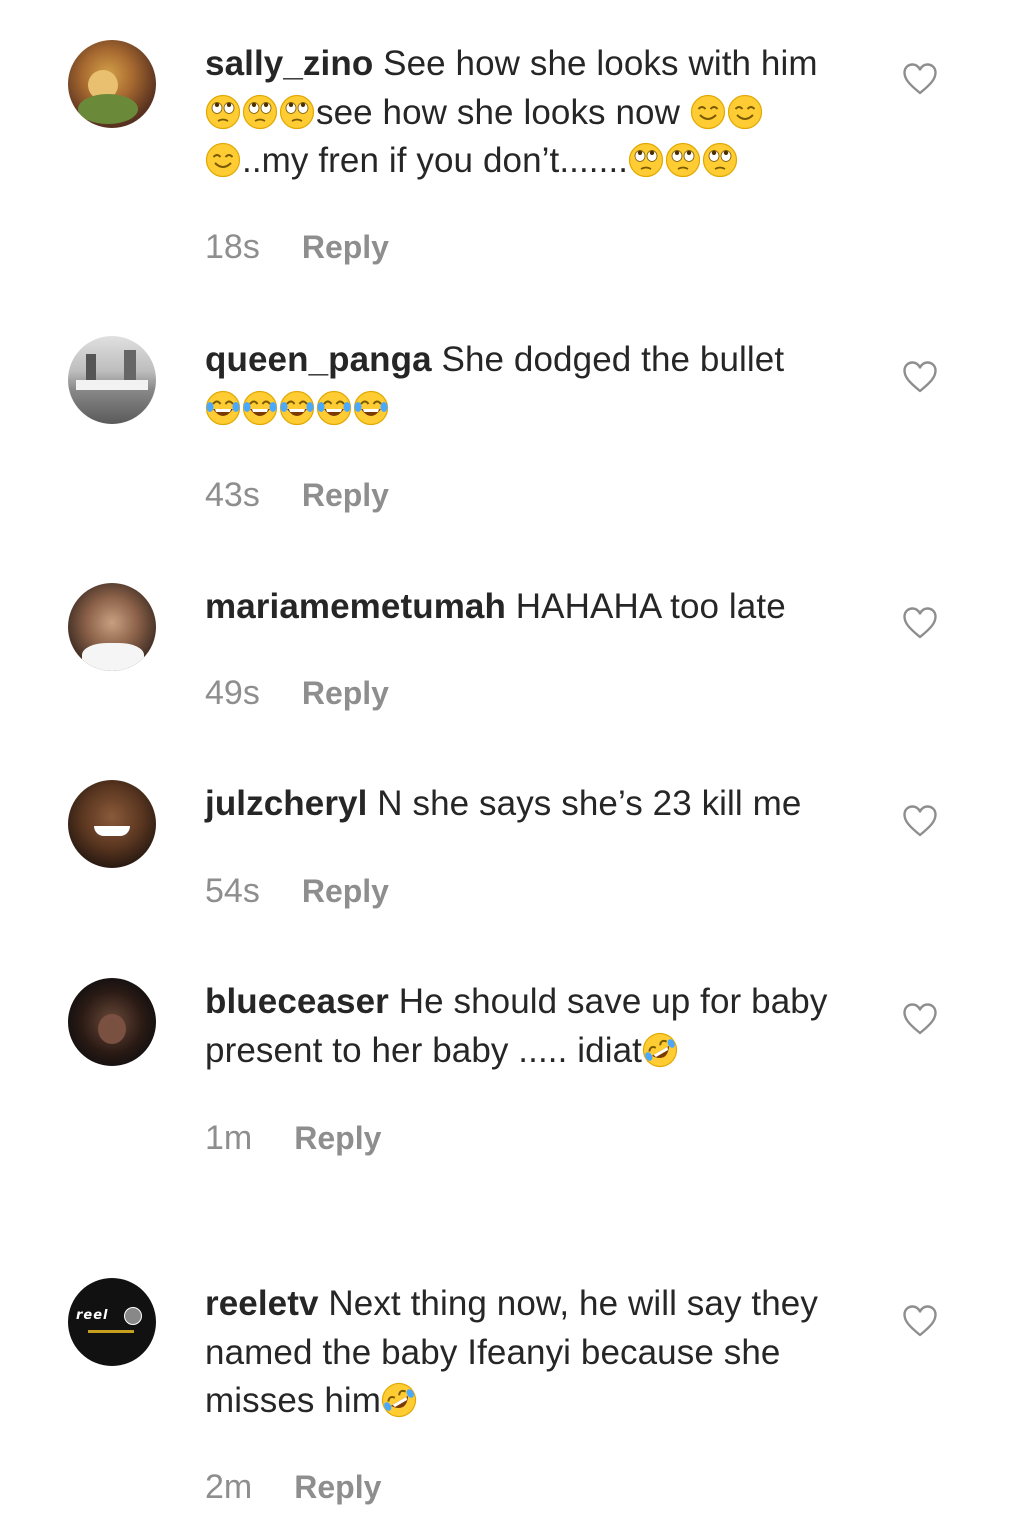 This screenshot has width=1024, height=1535. I want to click on comment-text: queen_panga She dodged the bullet, so click(537, 384).